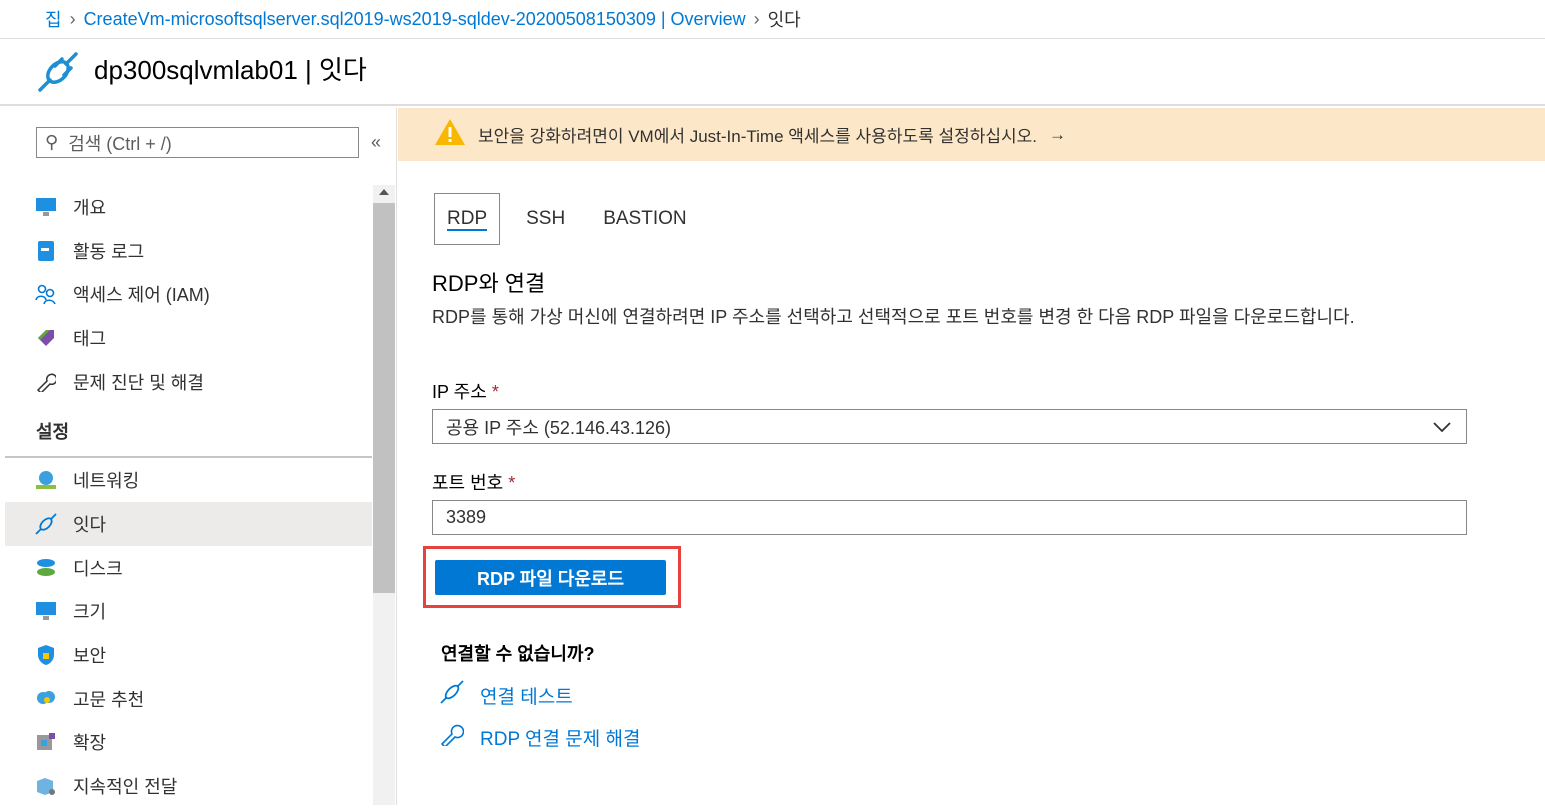 This screenshot has height=808, width=1545. Describe the element at coordinates (90, 338) in the screenshot. I see `sidebar-item-label: 태그` at that location.